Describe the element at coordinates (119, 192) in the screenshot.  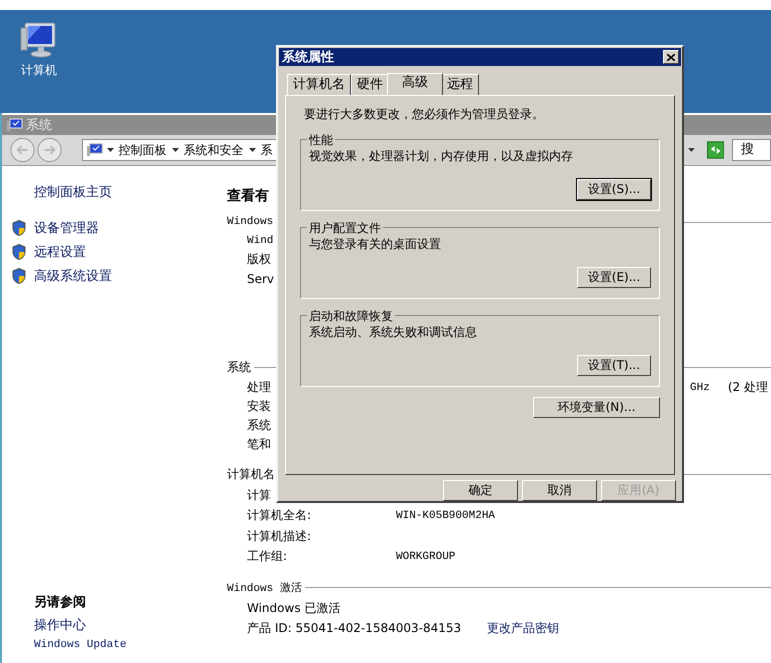
I see `sidebar-link: 控制面板主页` at that location.